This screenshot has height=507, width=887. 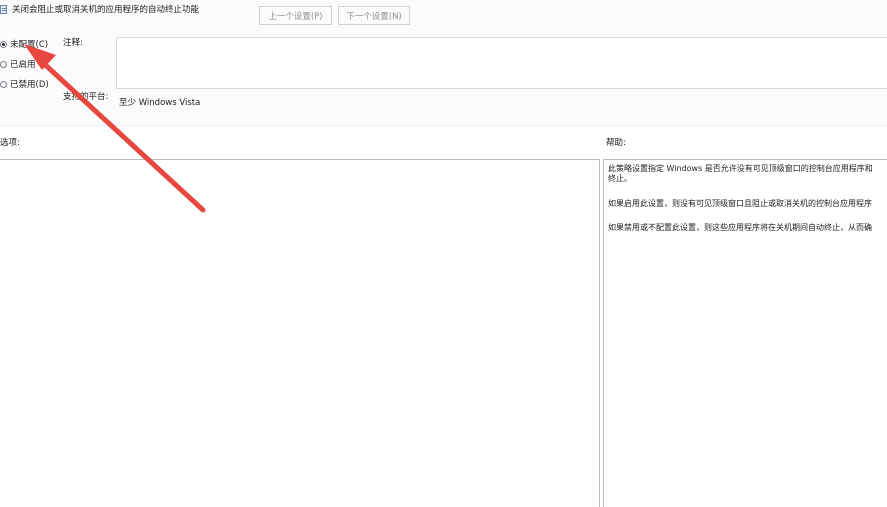 I want to click on radio-label: 已禁用(D), so click(x=29, y=85).